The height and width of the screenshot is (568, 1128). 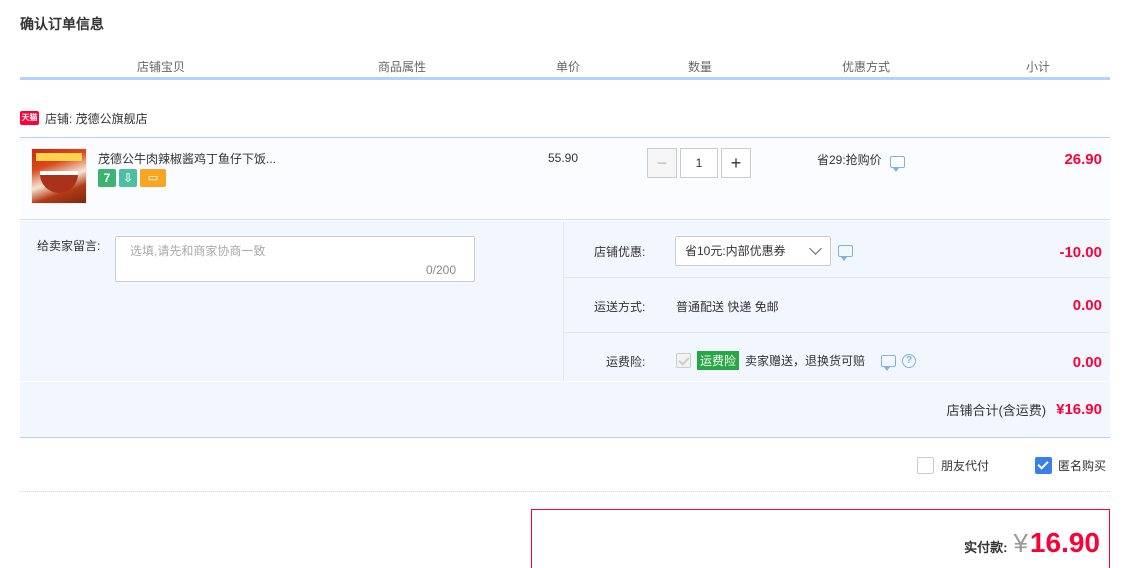 I want to click on table-header: 店铺宝贝 商品属性 单价 数量 优惠方式 小计, so click(x=565, y=69).